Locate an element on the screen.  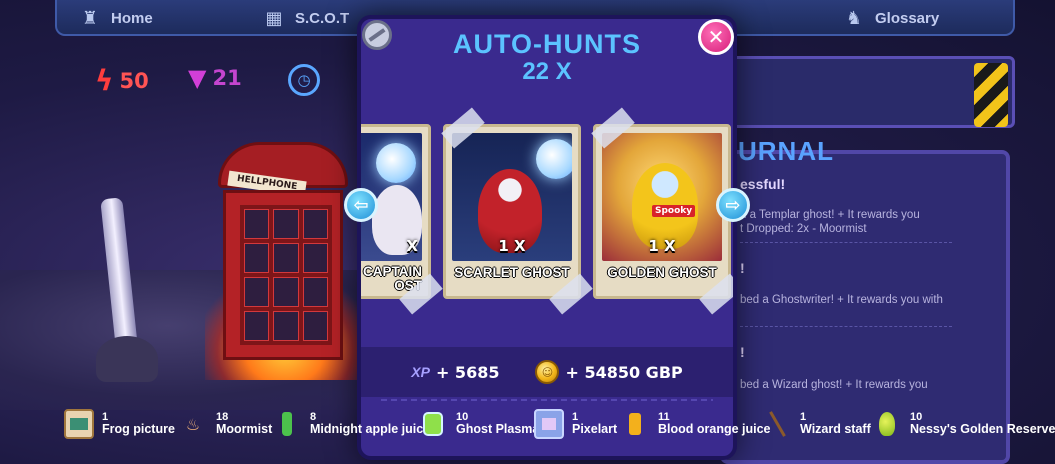
ghost-card: Spooky 1 X GOLDEN GHOST is located at coordinates (662, 211).